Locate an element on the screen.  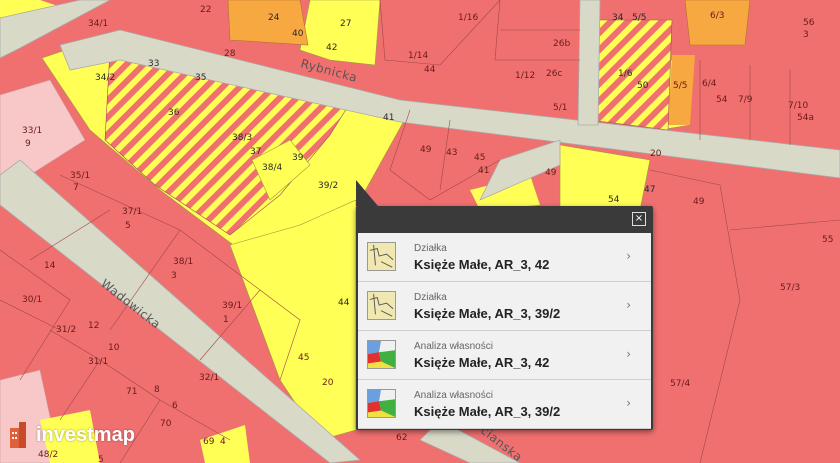
investmap-logo: investmap is located at coordinates (85, 436).